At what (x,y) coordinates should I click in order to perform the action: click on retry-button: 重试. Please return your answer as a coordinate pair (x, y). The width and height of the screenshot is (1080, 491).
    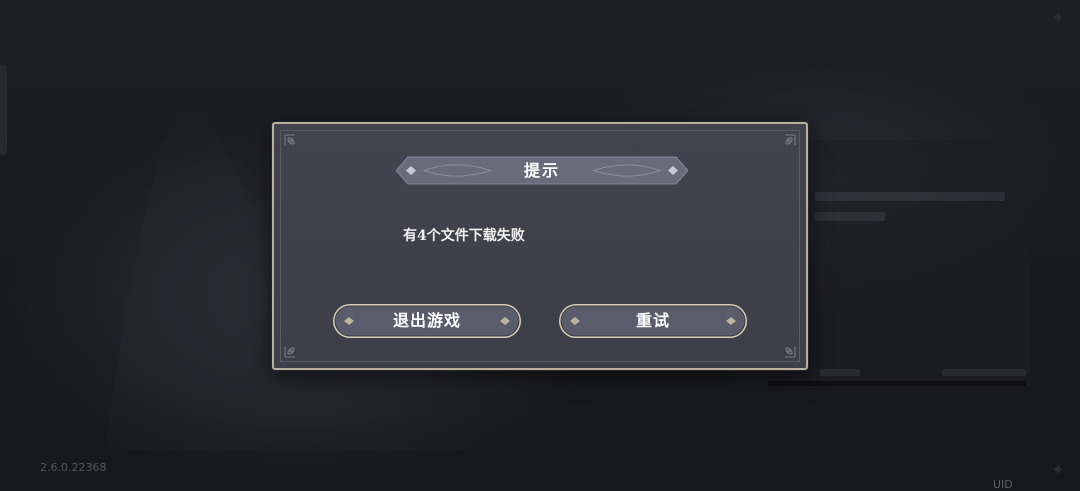
    Looking at the image, I should click on (653, 321).